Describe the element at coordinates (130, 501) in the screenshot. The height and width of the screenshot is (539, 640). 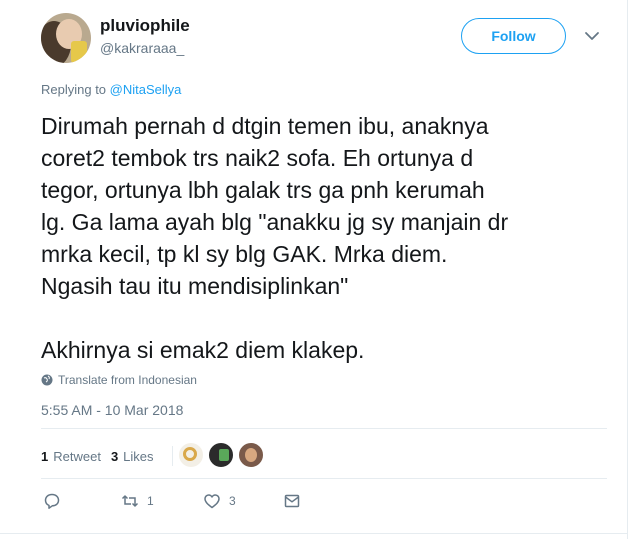
I see `retweet-icon` at that location.